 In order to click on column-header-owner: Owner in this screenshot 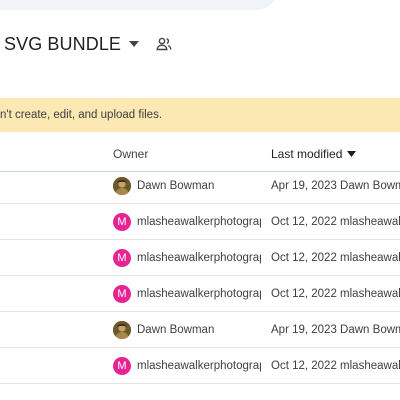, I will do `click(130, 154)`.